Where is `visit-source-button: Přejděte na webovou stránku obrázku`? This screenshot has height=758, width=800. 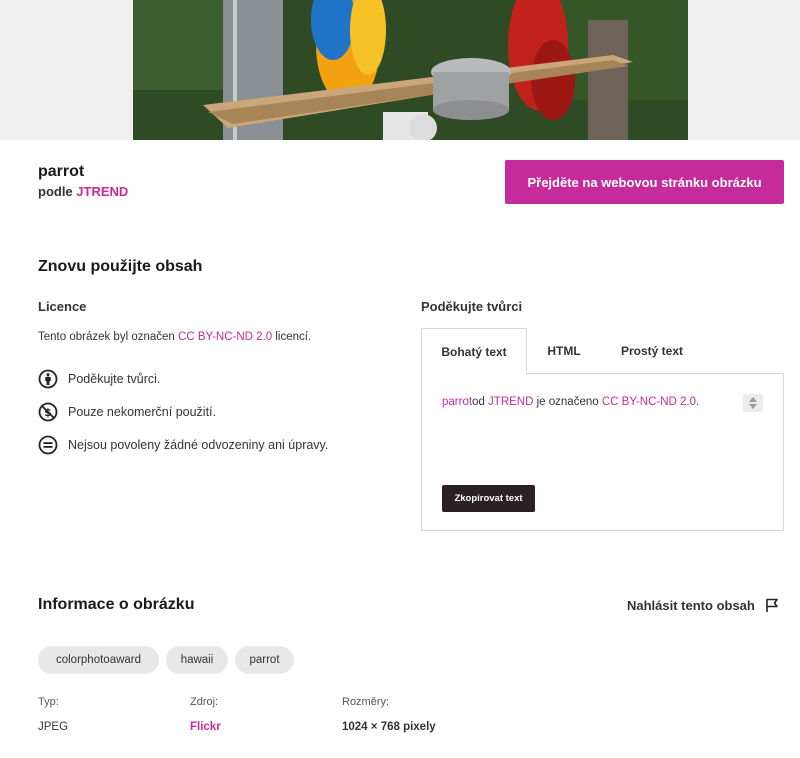
visit-source-button: Přejděte na webovou stránku obrázku is located at coordinates (644, 182).